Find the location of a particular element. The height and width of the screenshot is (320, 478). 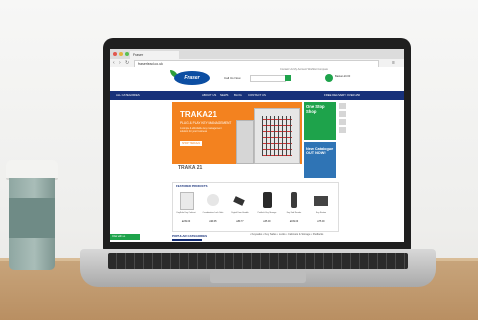

nav-all-categories: ALL CATEGORIES is located at coordinates (128, 95).